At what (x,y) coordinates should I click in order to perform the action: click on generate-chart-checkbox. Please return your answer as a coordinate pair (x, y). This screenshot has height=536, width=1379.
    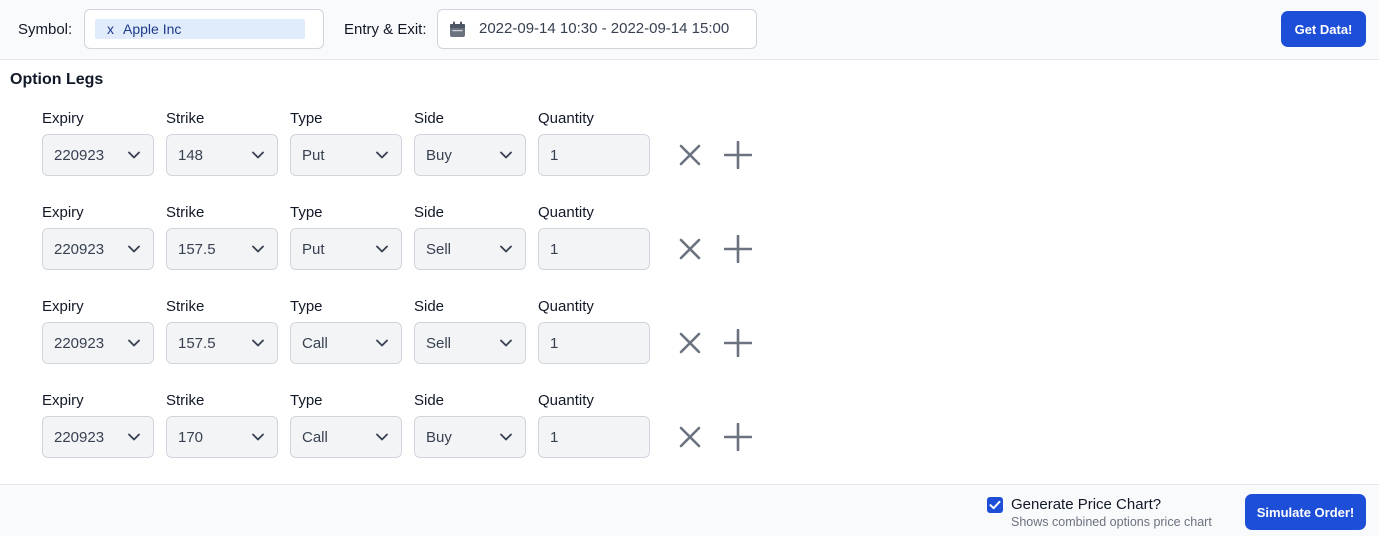
    Looking at the image, I should click on (995, 505).